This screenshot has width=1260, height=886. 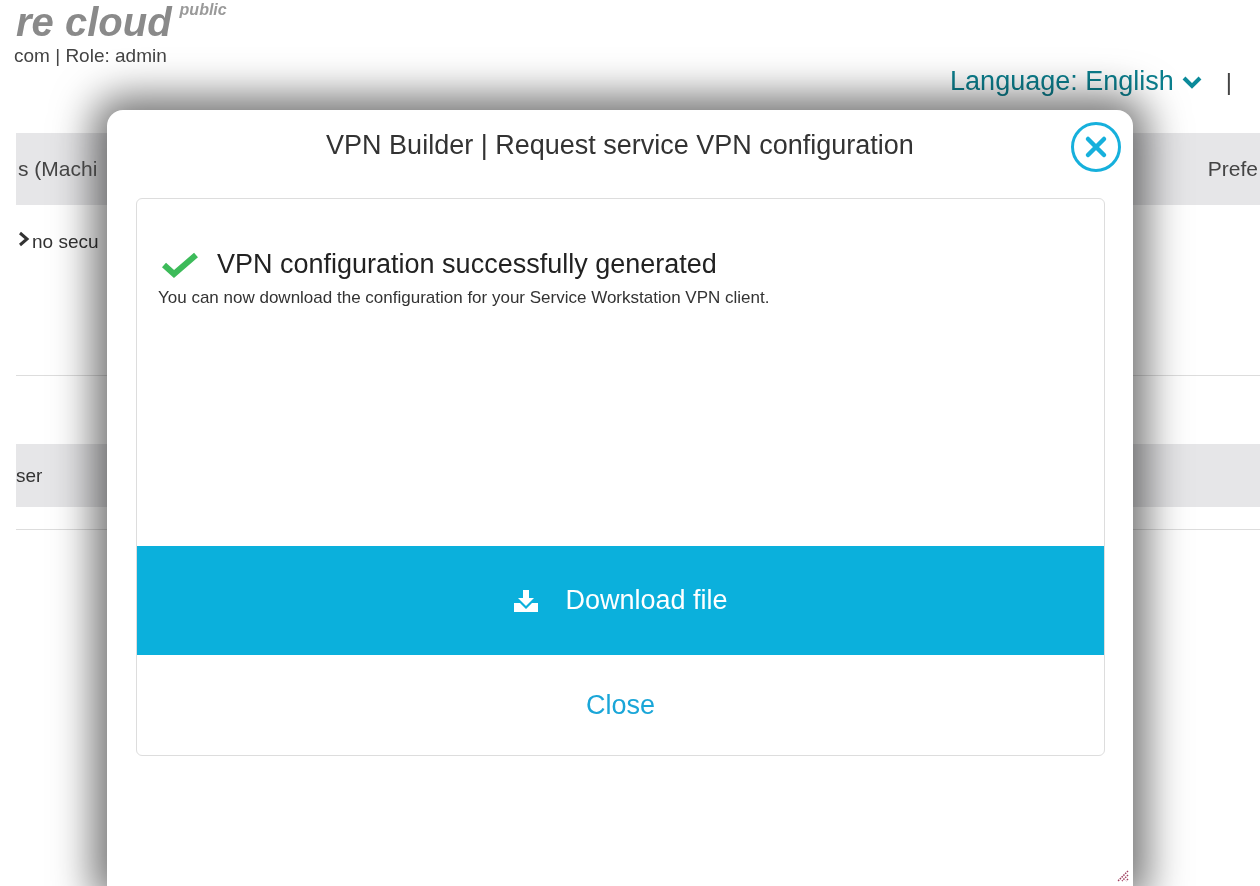 What do you see at coordinates (526, 600) in the screenshot?
I see `download-icon` at bounding box center [526, 600].